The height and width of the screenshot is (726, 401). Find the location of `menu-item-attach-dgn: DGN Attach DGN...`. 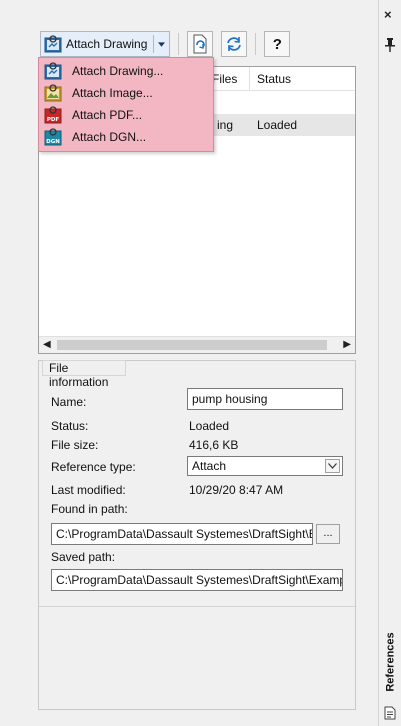

menu-item-attach-dgn: DGN Attach DGN... is located at coordinates (126, 137).